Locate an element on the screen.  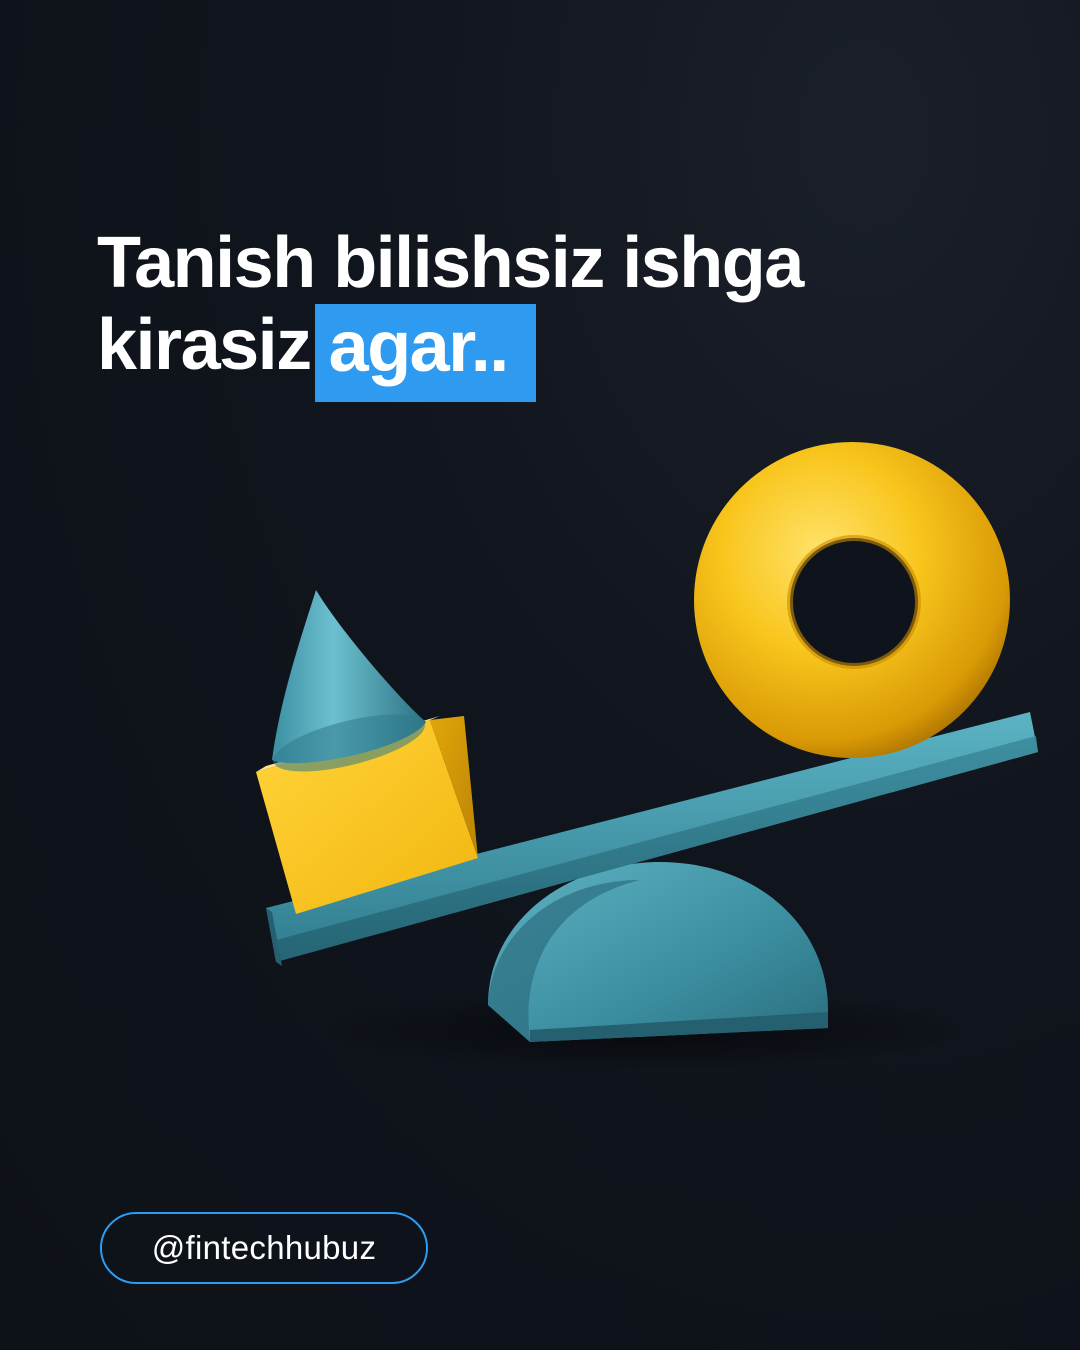
headline: Tanish bilishsiz ishga kirasiz agar.. is located at coordinates (547, 312).